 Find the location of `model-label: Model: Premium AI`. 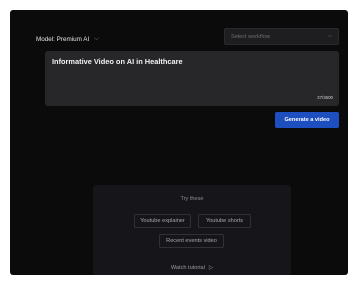

model-label: Model: Premium AI is located at coordinates (63, 39).